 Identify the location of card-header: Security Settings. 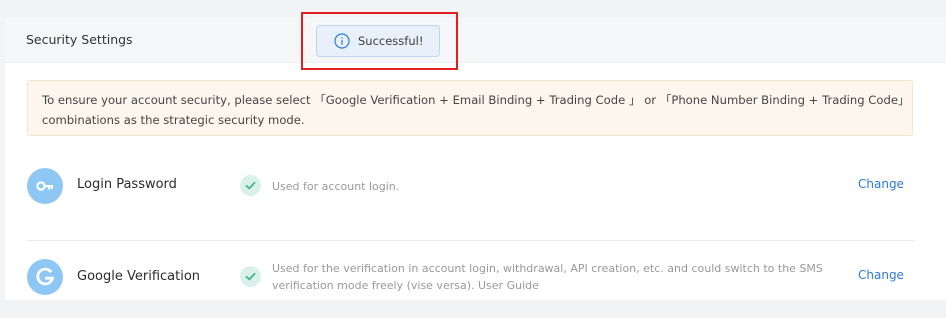
(475, 40).